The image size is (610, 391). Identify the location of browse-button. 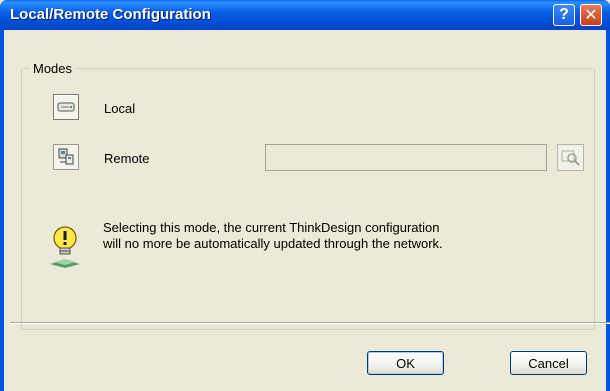
(570, 157).